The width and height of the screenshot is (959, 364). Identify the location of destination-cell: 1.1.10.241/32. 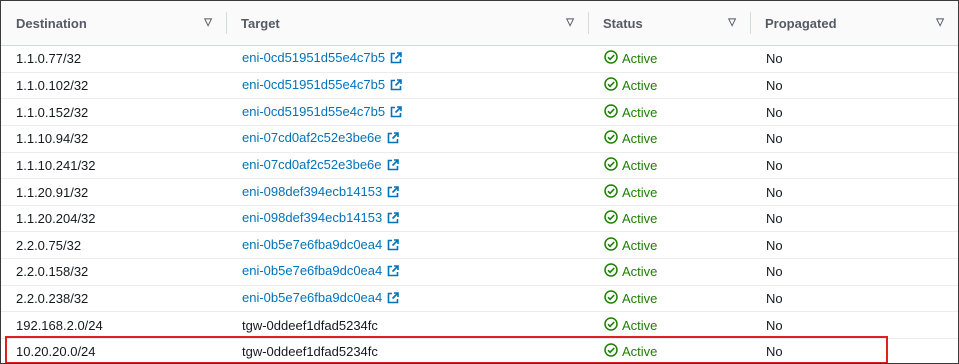
(113, 166).